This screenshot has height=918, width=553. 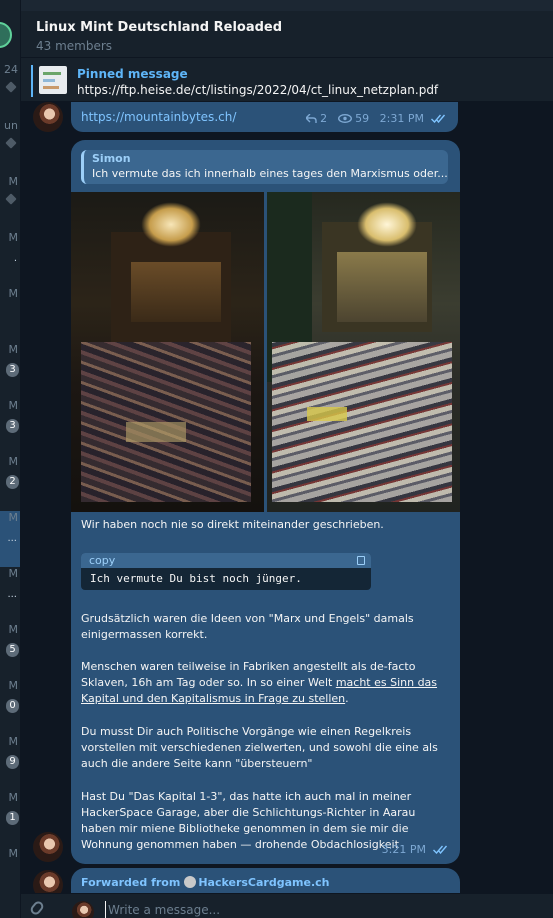 I want to click on message-meta: 2 59 2:31 PM, so click(x=375, y=119).